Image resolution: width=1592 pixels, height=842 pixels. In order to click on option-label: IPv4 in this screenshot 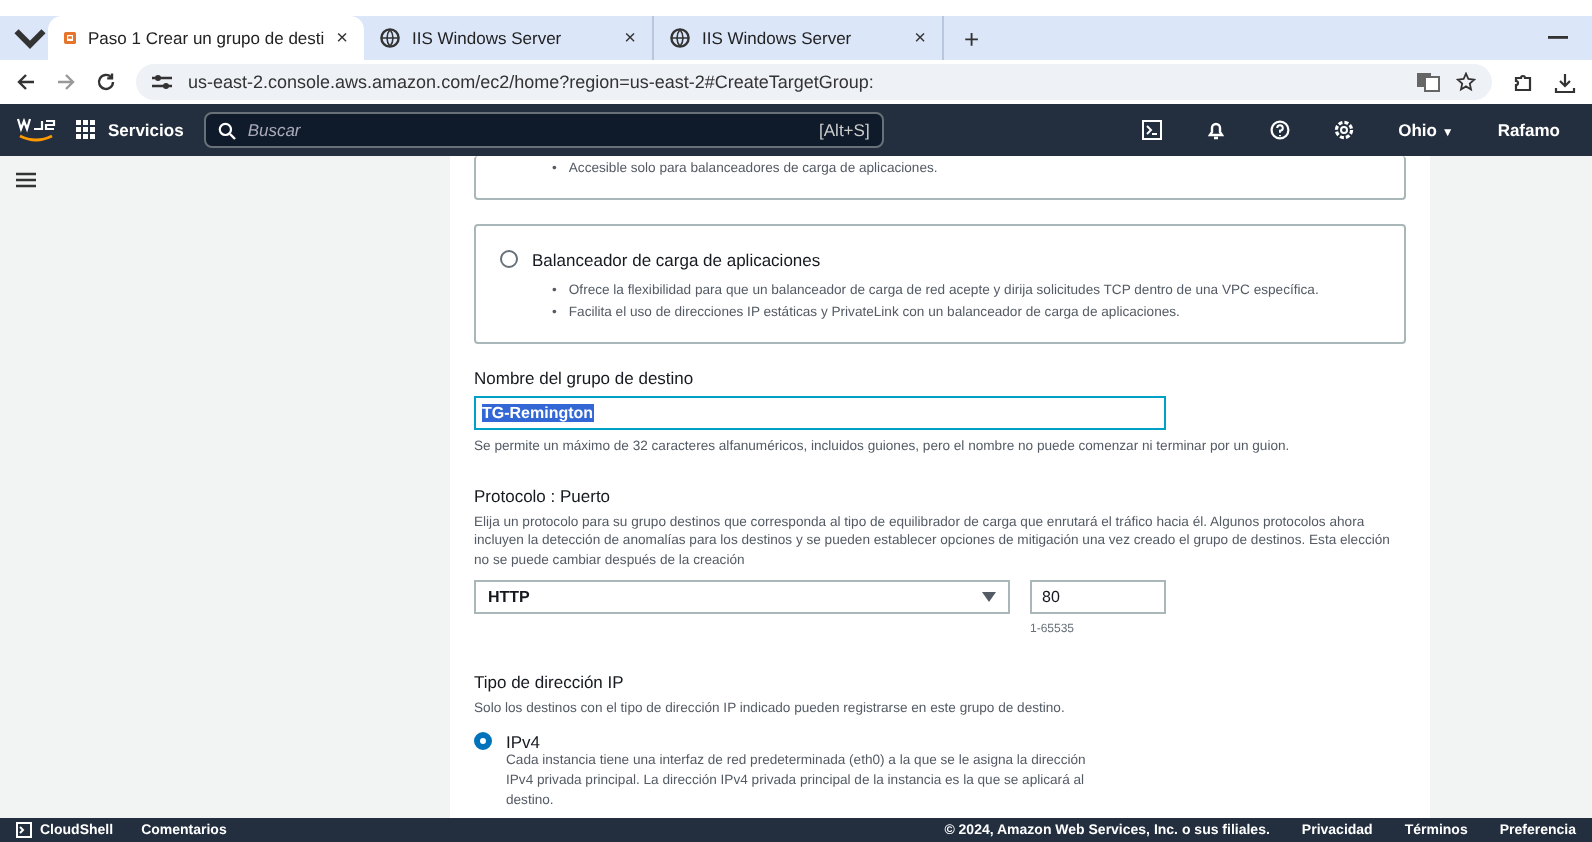, I will do `click(523, 741)`.